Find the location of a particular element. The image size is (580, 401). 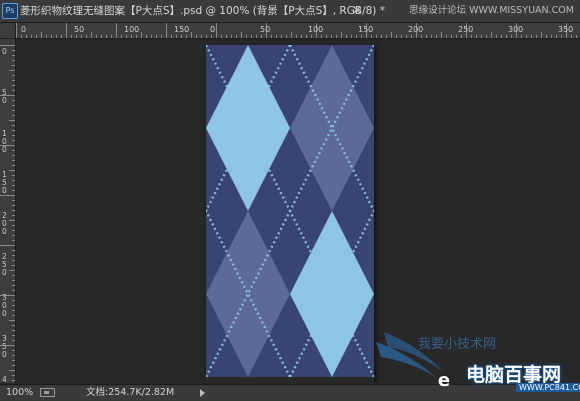

h-ruler-label: 300 is located at coordinates (515, 29).